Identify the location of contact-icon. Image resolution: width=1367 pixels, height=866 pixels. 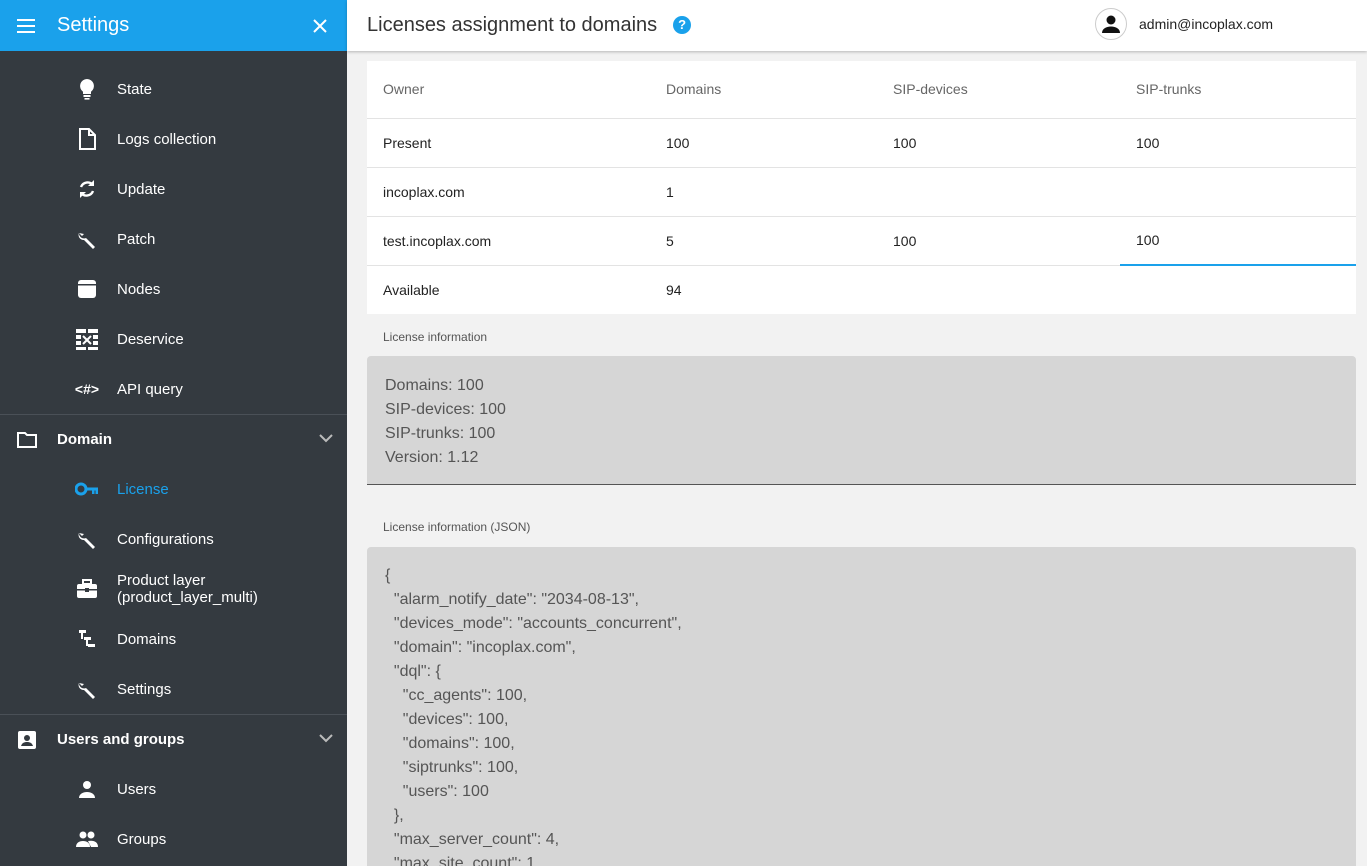
(27, 740).